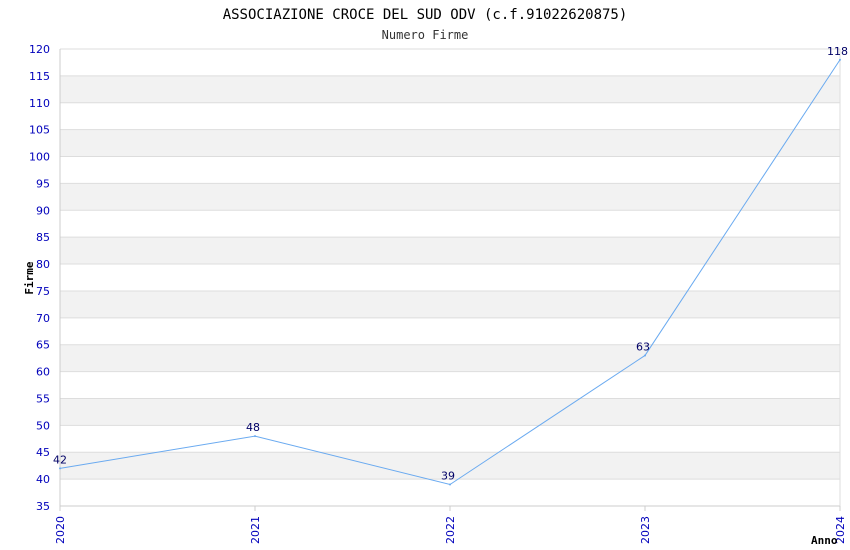 The image size is (850, 550). Describe the element at coordinates (39, 157) in the screenshot. I see `y-tick-label: 100` at that location.